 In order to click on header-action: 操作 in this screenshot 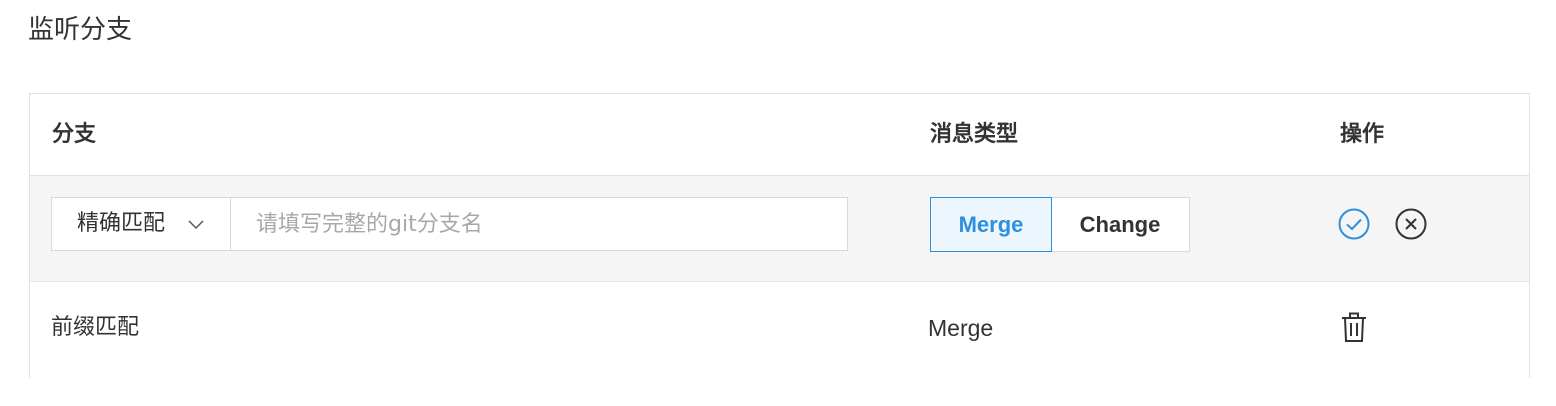, I will do `click(1362, 134)`.